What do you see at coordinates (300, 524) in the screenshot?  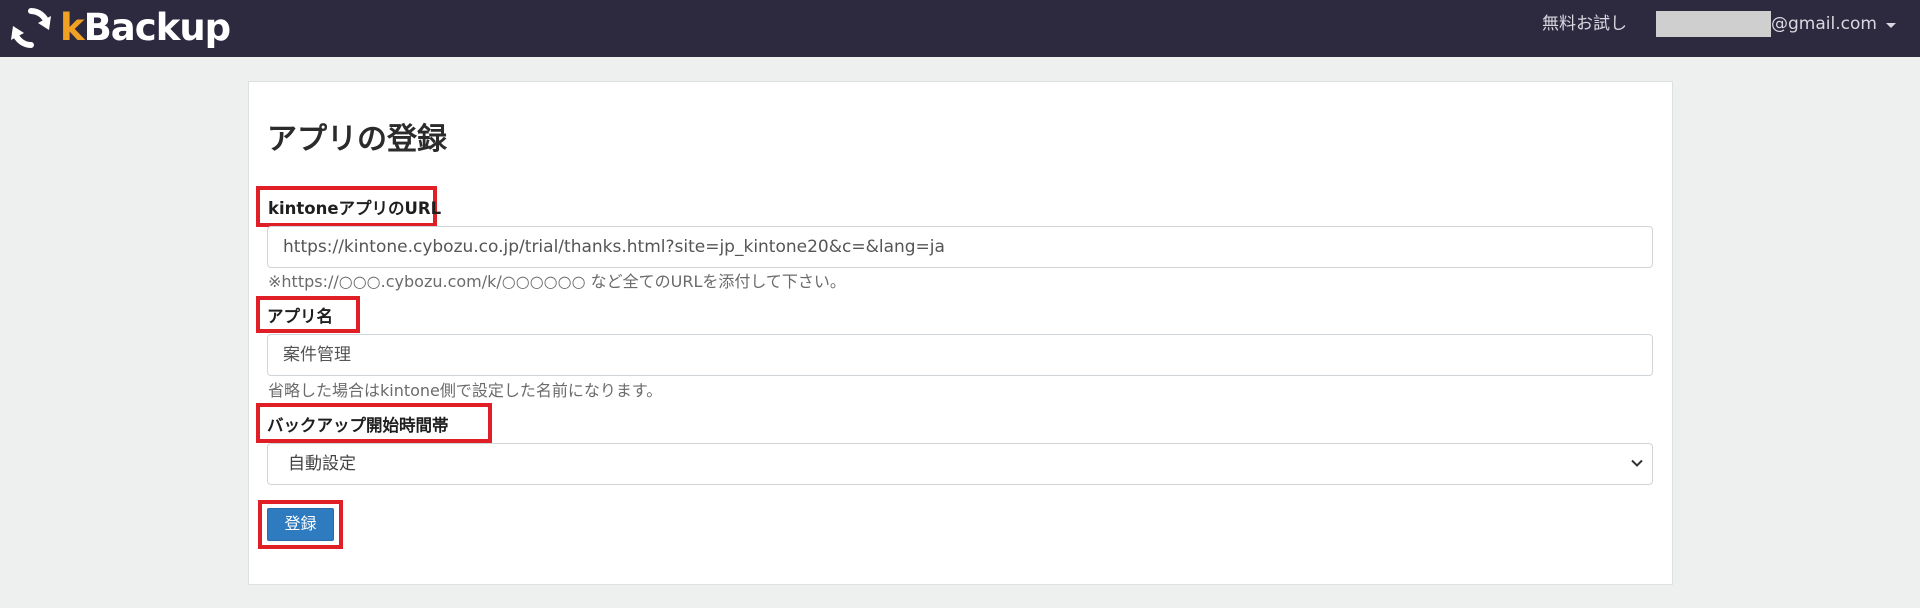 I see `register-button: 登録` at bounding box center [300, 524].